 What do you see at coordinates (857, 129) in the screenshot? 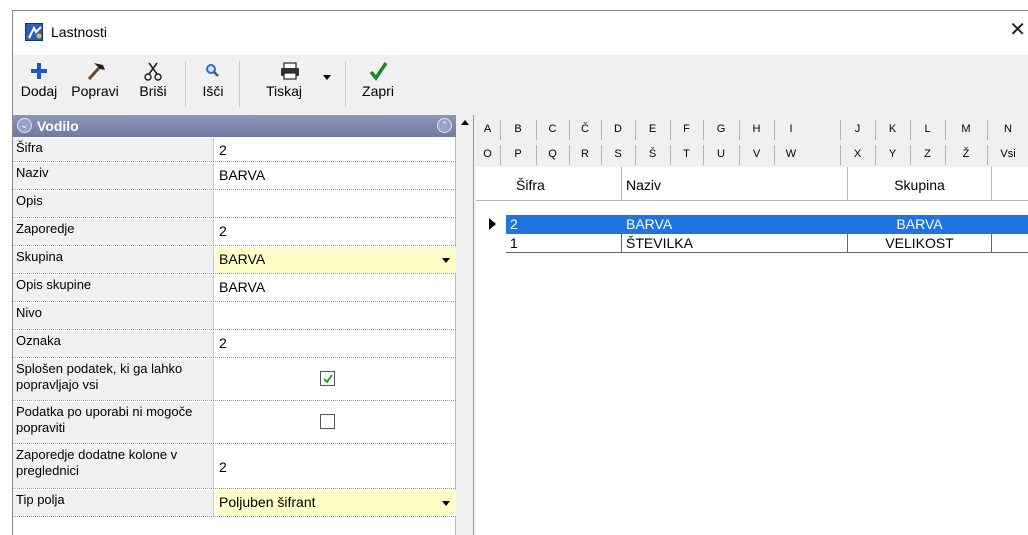
I see `letter-button: J` at bounding box center [857, 129].